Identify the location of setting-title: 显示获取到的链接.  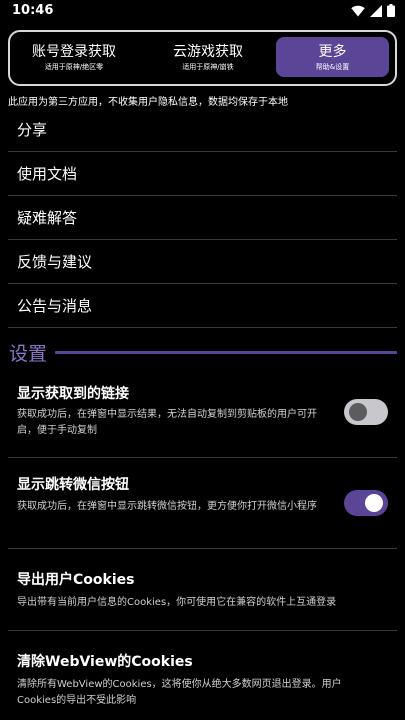
(73, 394).